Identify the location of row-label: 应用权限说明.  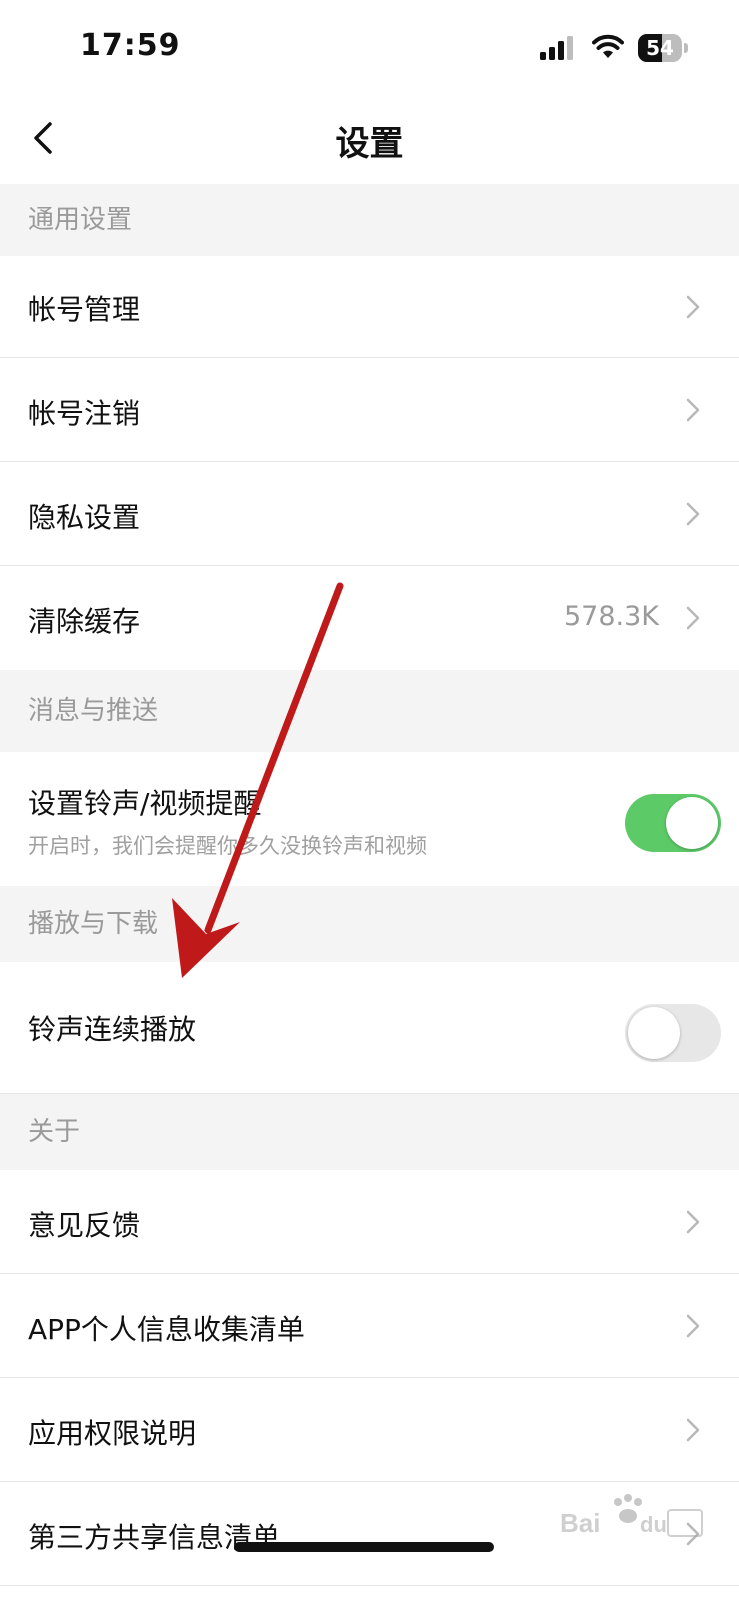
(112, 1433).